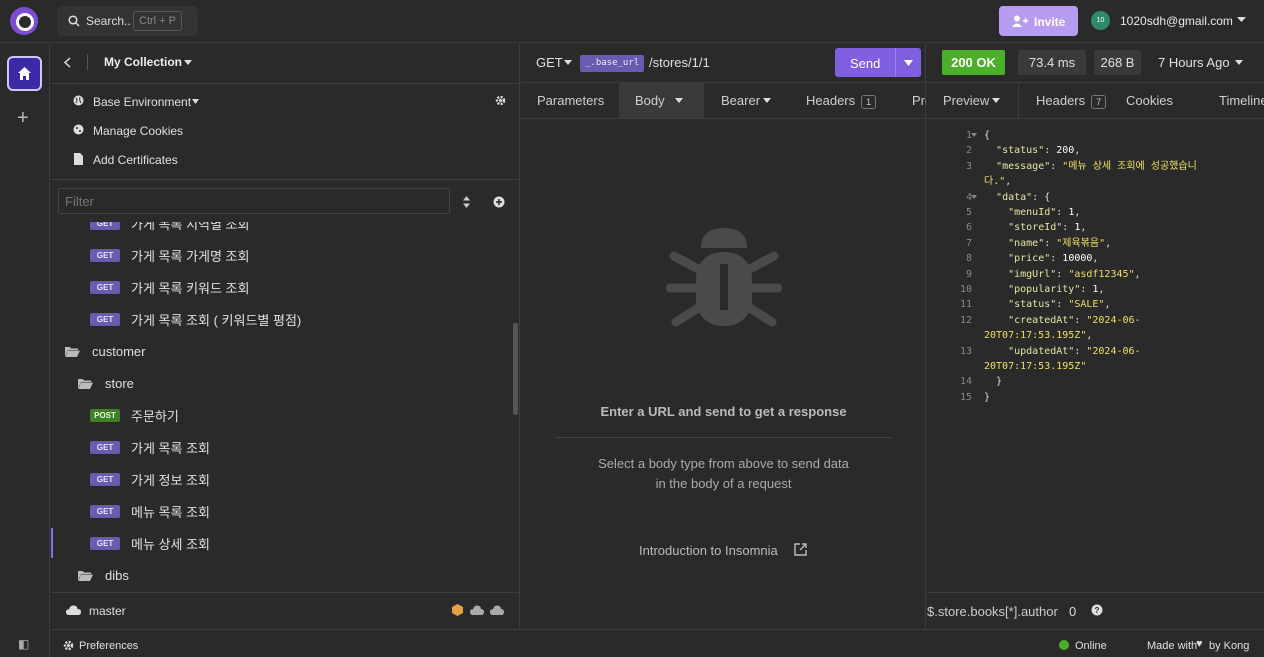 This screenshot has width=1264, height=657. What do you see at coordinates (282, 319) in the screenshot?
I see `tree-row: GET 가게 목록 조회 ( 키워드별 평점)` at bounding box center [282, 319].